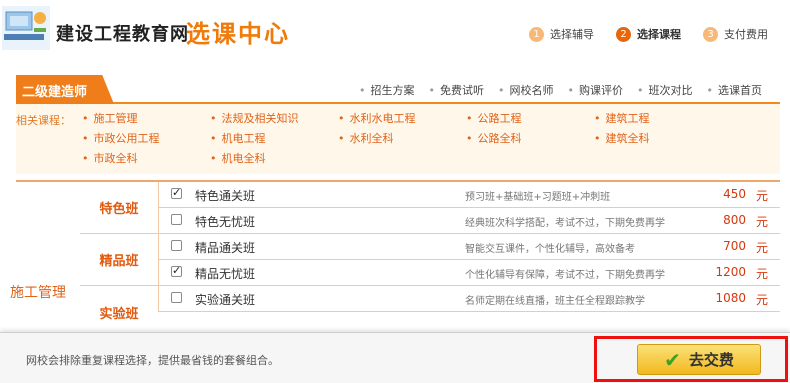  I want to click on step-pay: 3 支付费用, so click(735, 34).